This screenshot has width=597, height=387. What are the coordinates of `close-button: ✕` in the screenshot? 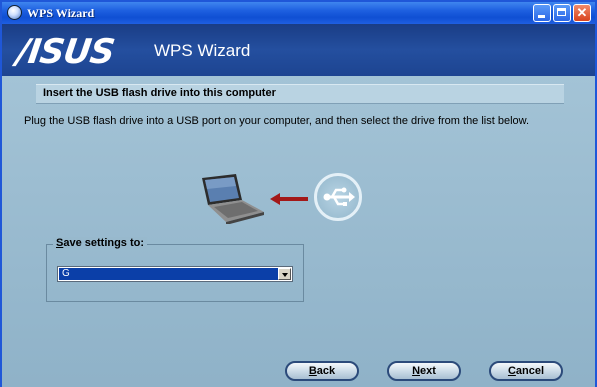 It's located at (582, 13).